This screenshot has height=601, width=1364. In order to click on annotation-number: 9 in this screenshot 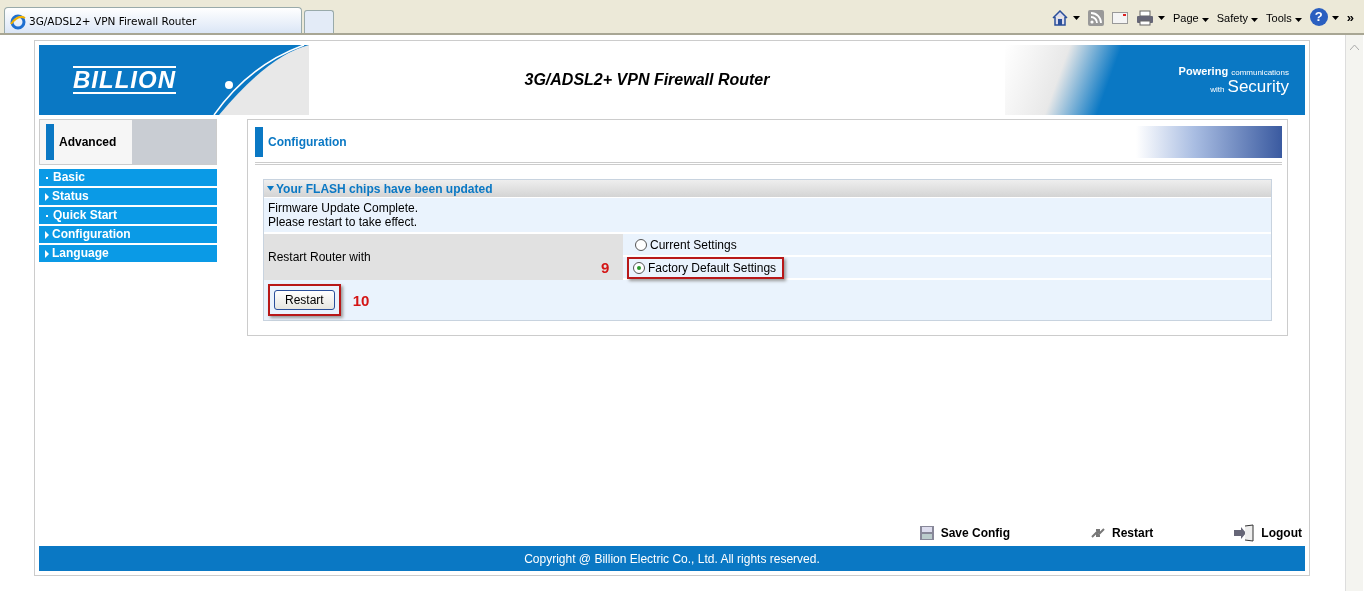, I will do `click(605, 267)`.